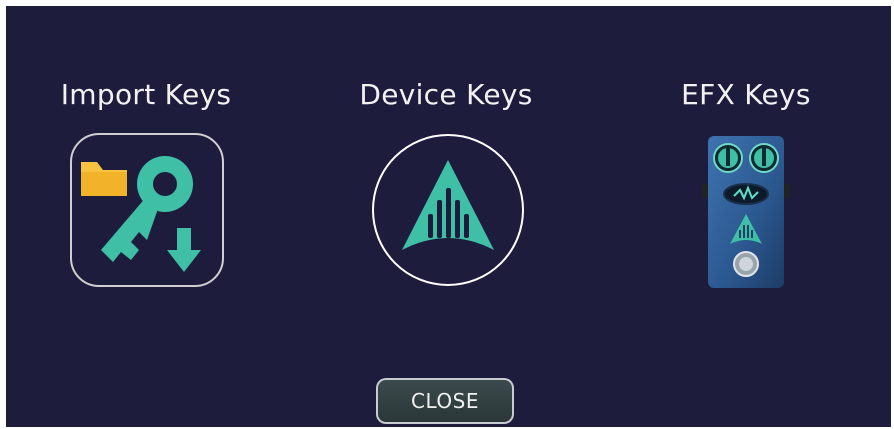 The width and height of the screenshot is (894, 429). What do you see at coordinates (146, 94) in the screenshot?
I see `import-keys-label: Import Keys` at bounding box center [146, 94].